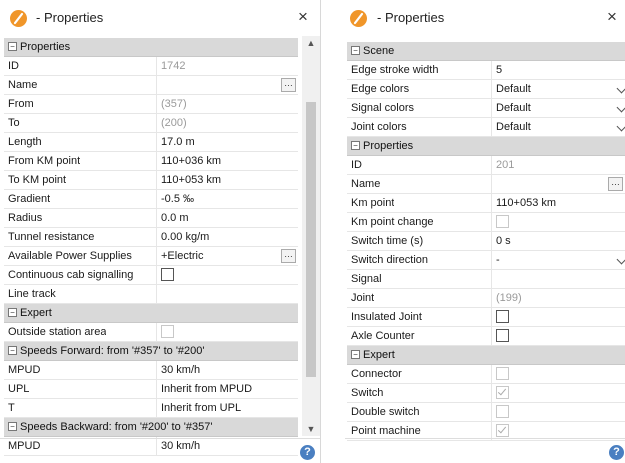 The width and height of the screenshot is (625, 463). Describe the element at coordinates (558, 317) in the screenshot. I see `value-insulated-joint` at that location.